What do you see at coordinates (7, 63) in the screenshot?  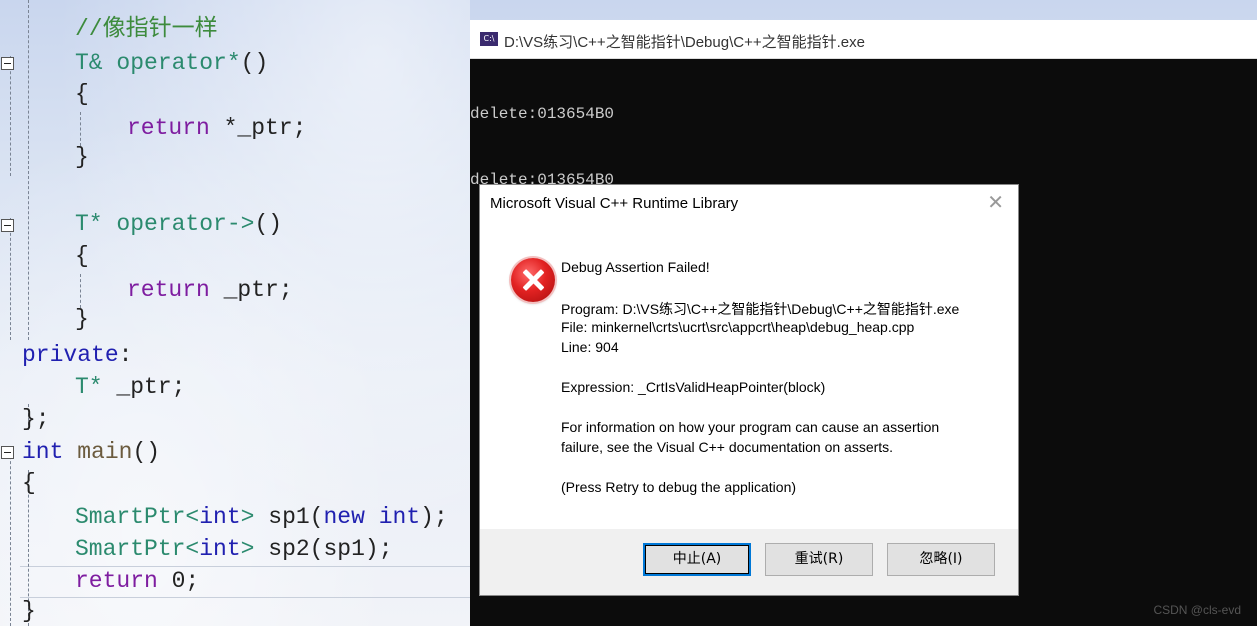 I see `fold-toggle-operator-star` at bounding box center [7, 63].